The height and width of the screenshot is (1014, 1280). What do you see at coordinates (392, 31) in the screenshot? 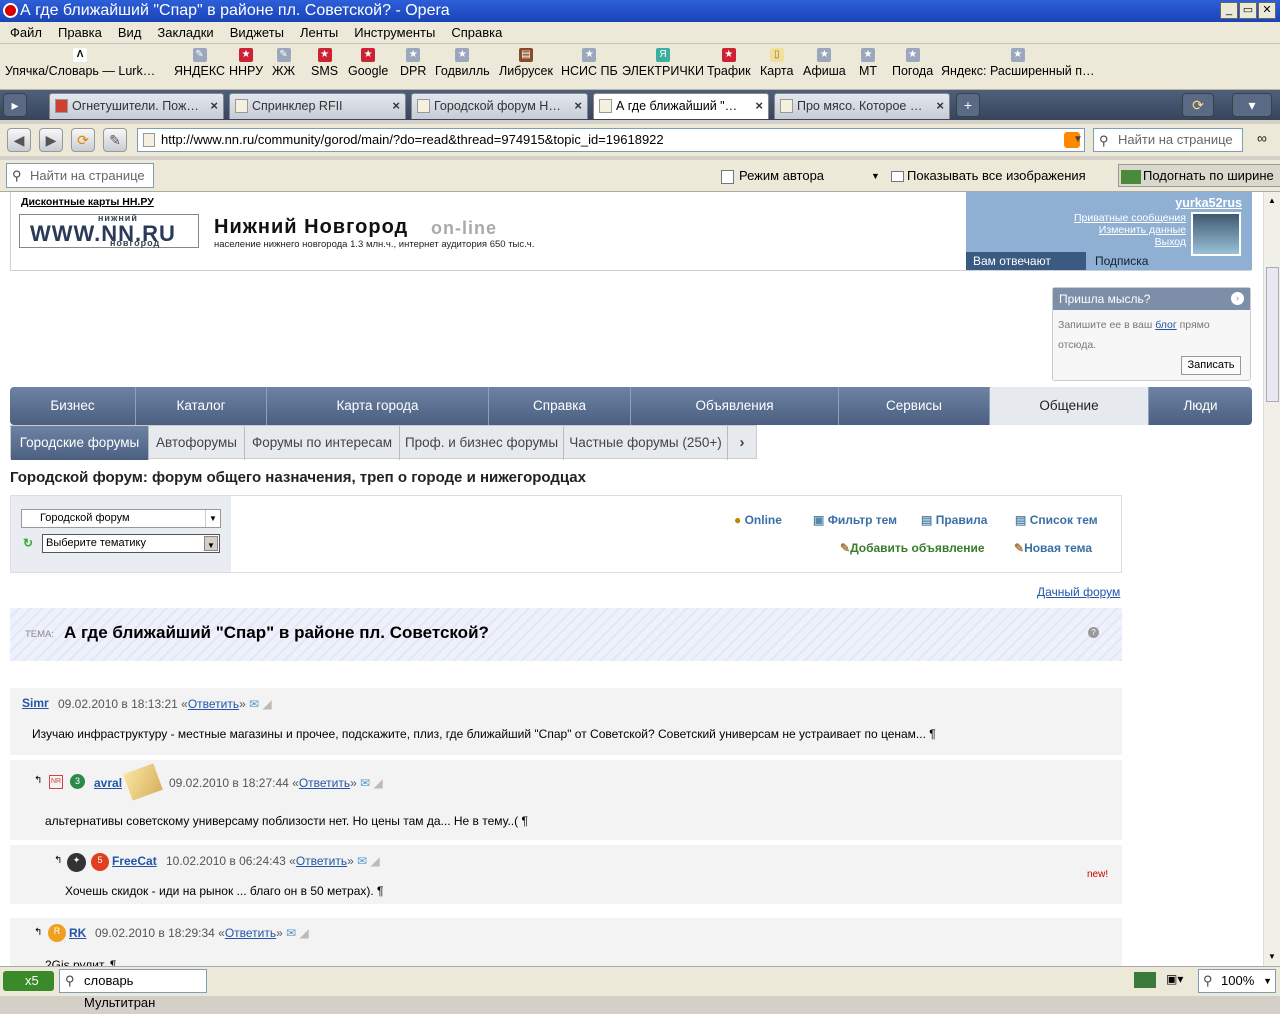
I see `menu-tools: Инструменты` at bounding box center [392, 31].